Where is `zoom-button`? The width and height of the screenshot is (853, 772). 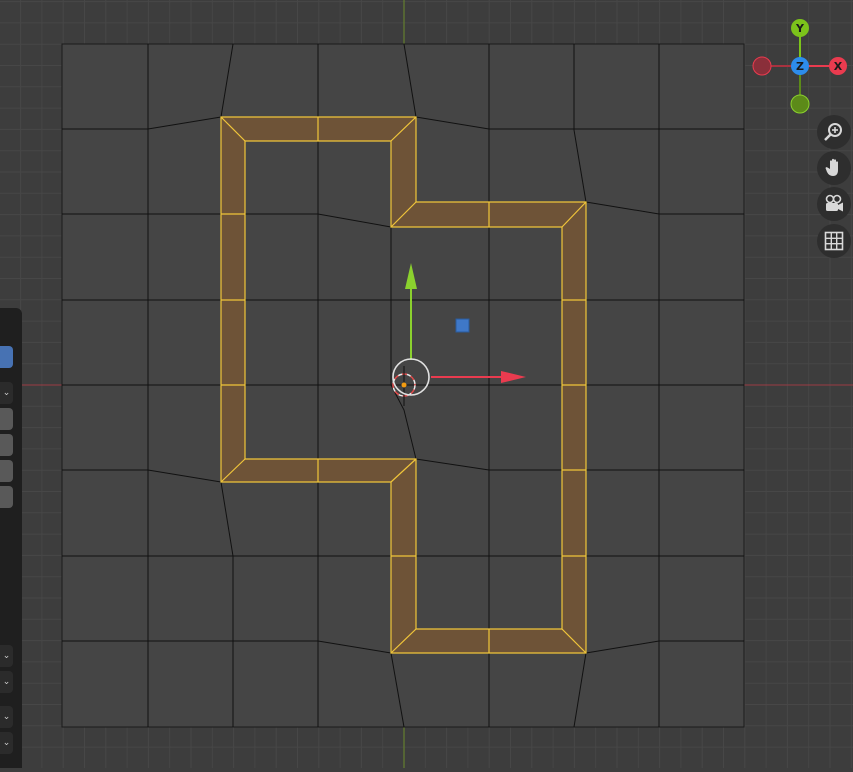 zoom-button is located at coordinates (834, 132).